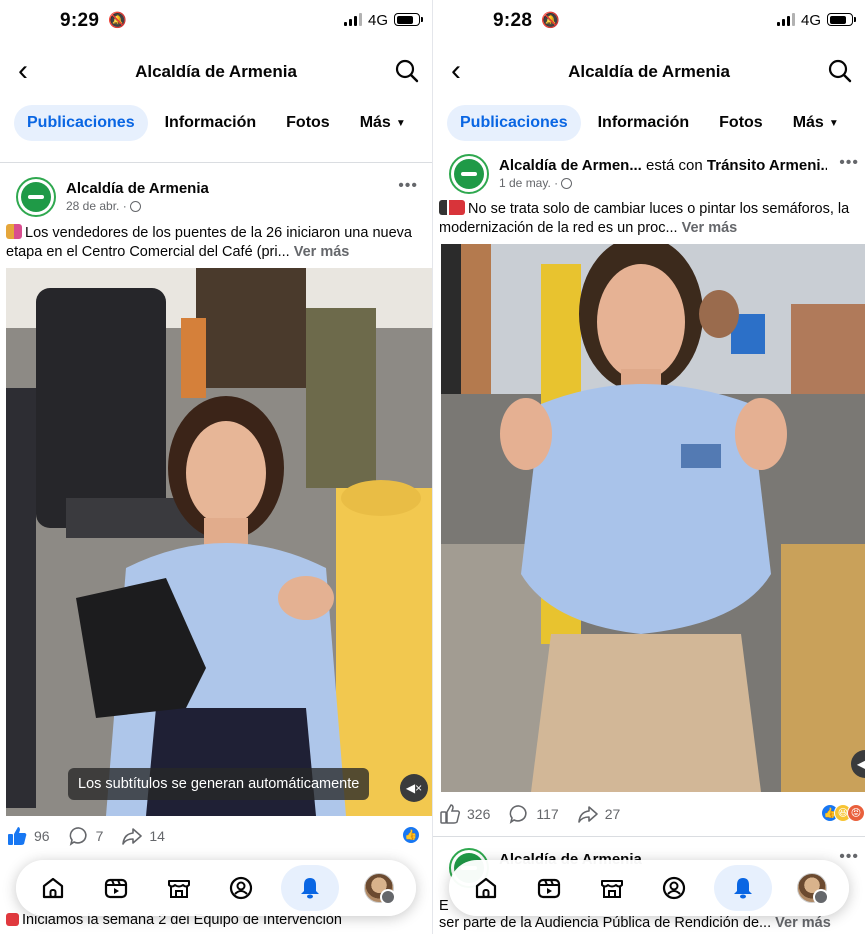 The width and height of the screenshot is (865, 934). What do you see at coordinates (529, 183) in the screenshot?
I see `post-date: 1 de may. ·` at bounding box center [529, 183].